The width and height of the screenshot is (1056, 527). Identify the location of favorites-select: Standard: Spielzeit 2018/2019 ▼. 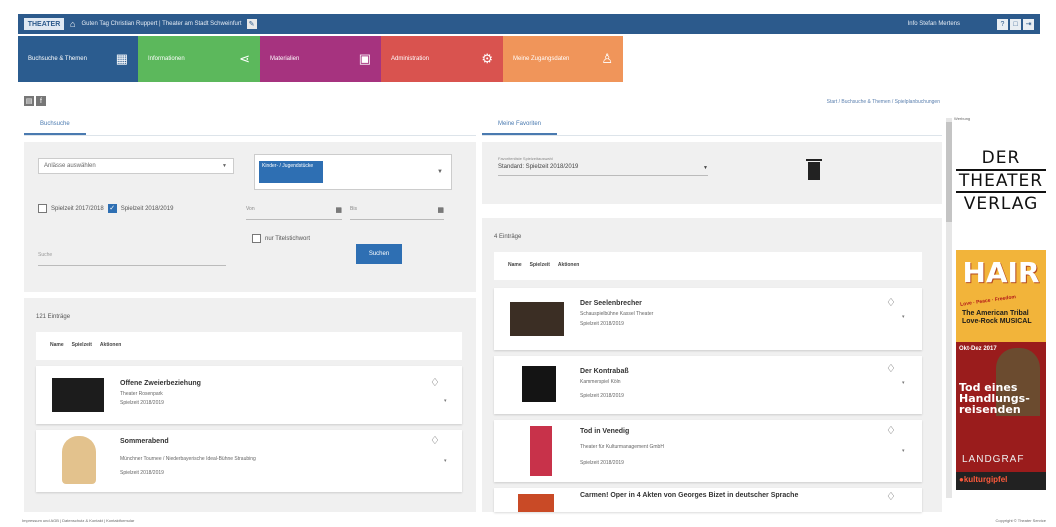
(603, 170).